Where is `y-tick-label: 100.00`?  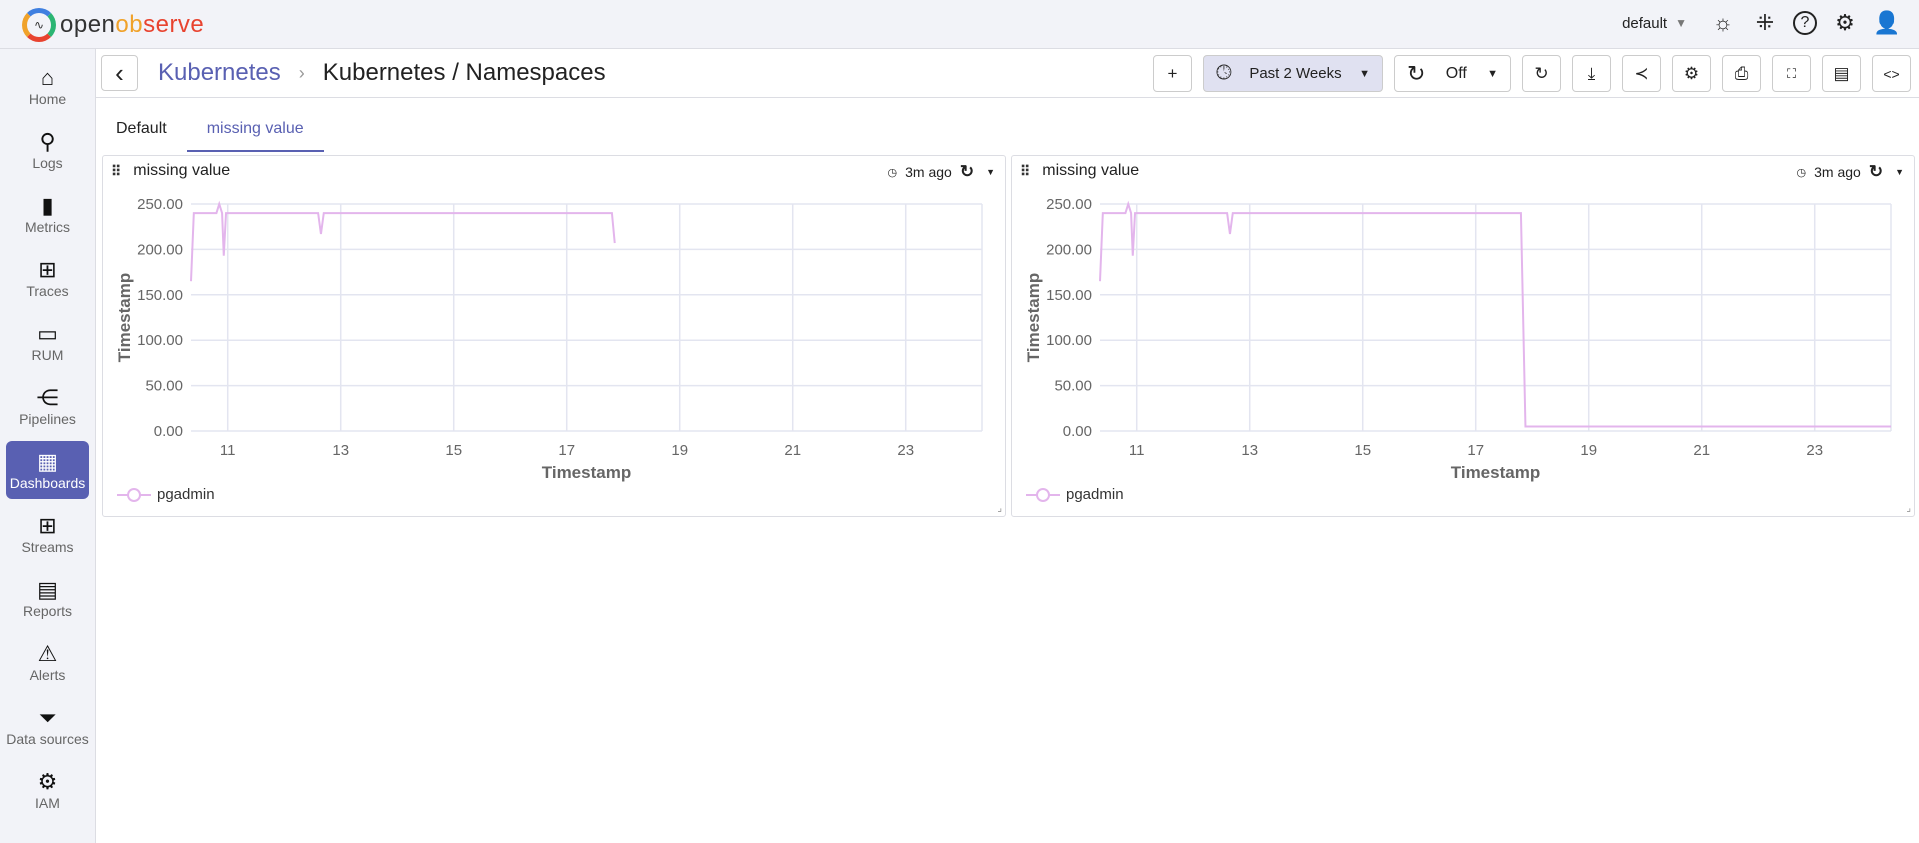 y-tick-label: 100.00 is located at coordinates (1069, 340).